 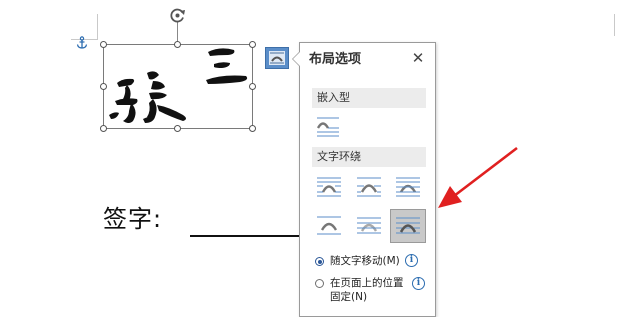 What do you see at coordinates (369, 226) in the screenshot?
I see `wrap-behind-text-option` at bounding box center [369, 226].